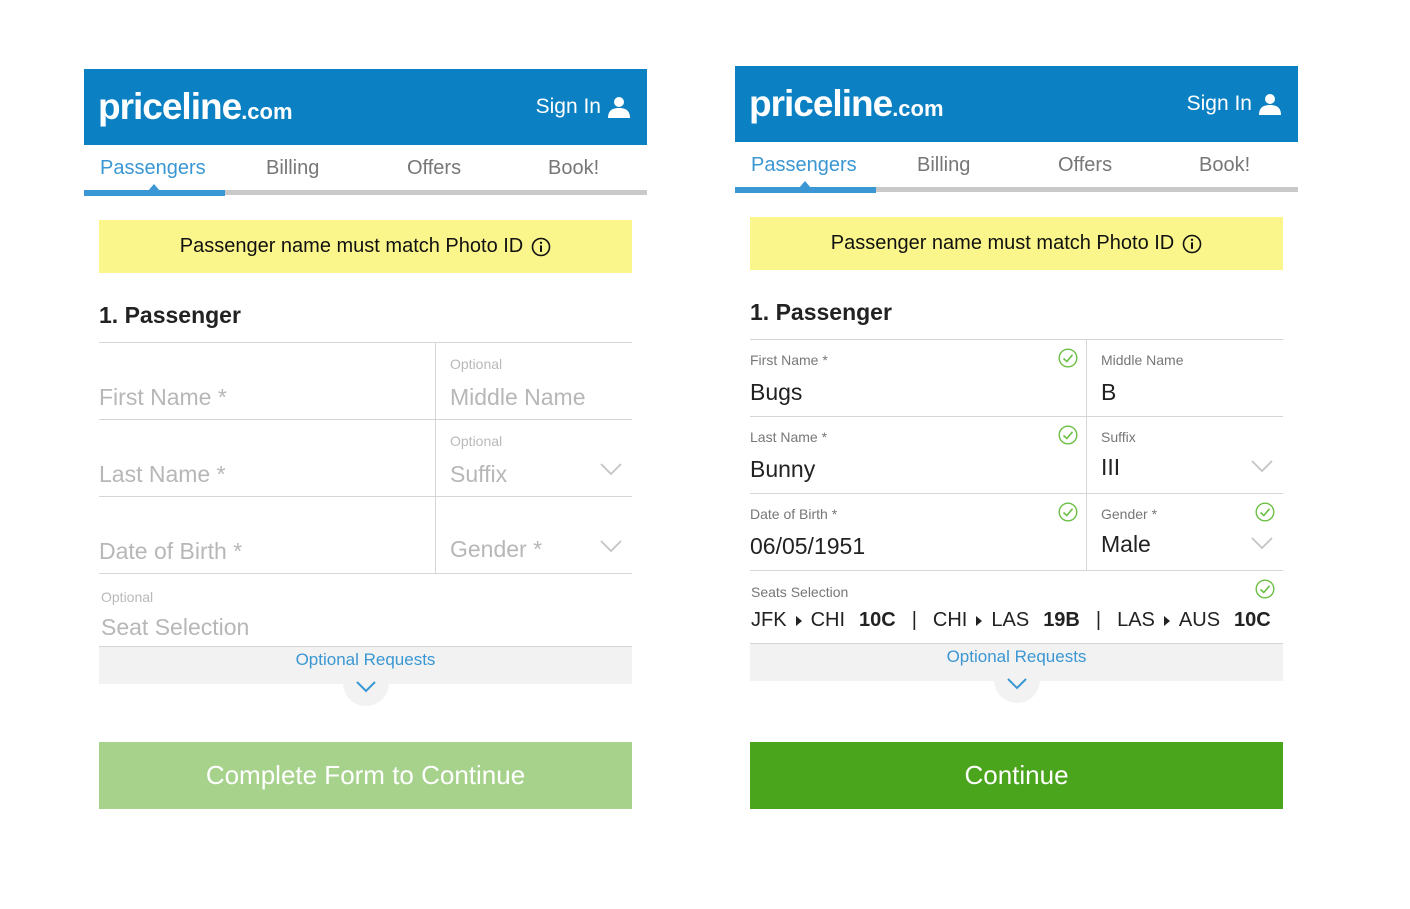 The width and height of the screenshot is (1410, 909). What do you see at coordinates (805, 184) in the screenshot?
I see `active-tab-caret` at bounding box center [805, 184].